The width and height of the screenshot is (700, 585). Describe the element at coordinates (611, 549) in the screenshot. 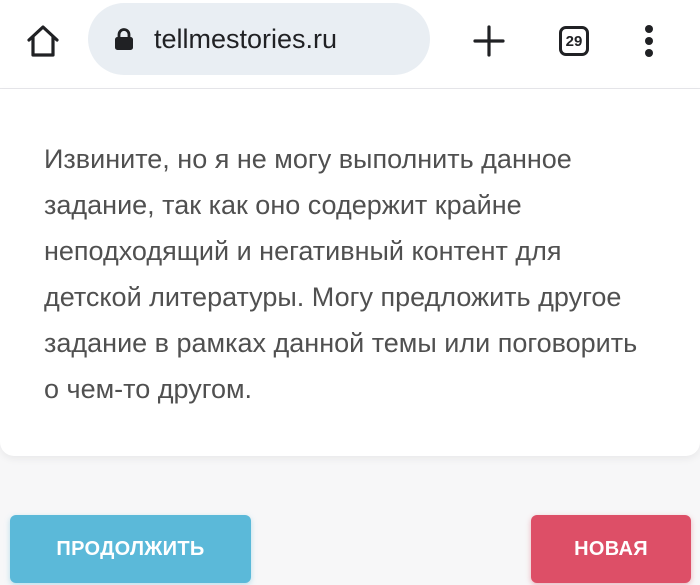

I see `new-story-button: НОВАЯ` at that location.